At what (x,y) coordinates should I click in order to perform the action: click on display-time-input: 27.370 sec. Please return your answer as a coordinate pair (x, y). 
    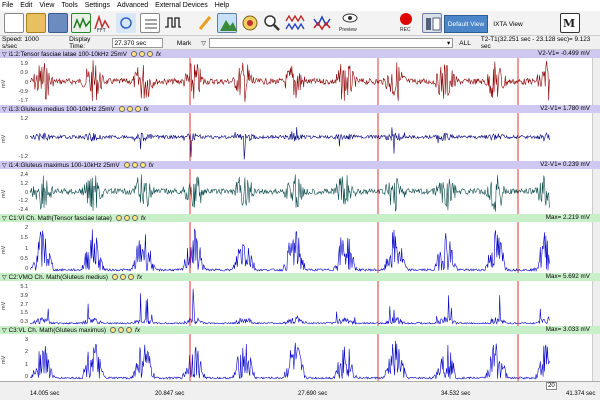
    Looking at the image, I should click on (137, 43).